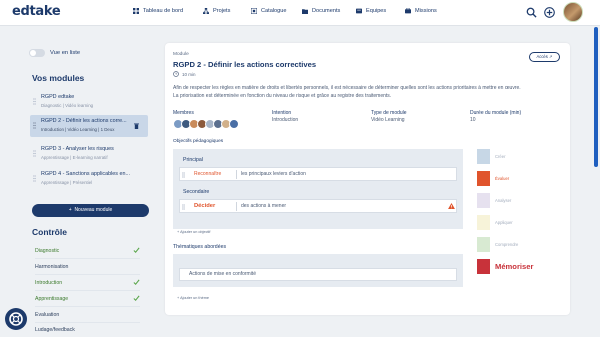  I want to click on user-avatar, so click(573, 12).